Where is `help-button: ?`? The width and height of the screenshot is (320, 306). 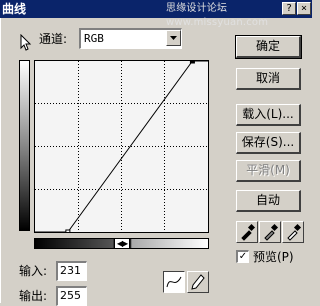
help-button: ? is located at coordinates (289, 8).